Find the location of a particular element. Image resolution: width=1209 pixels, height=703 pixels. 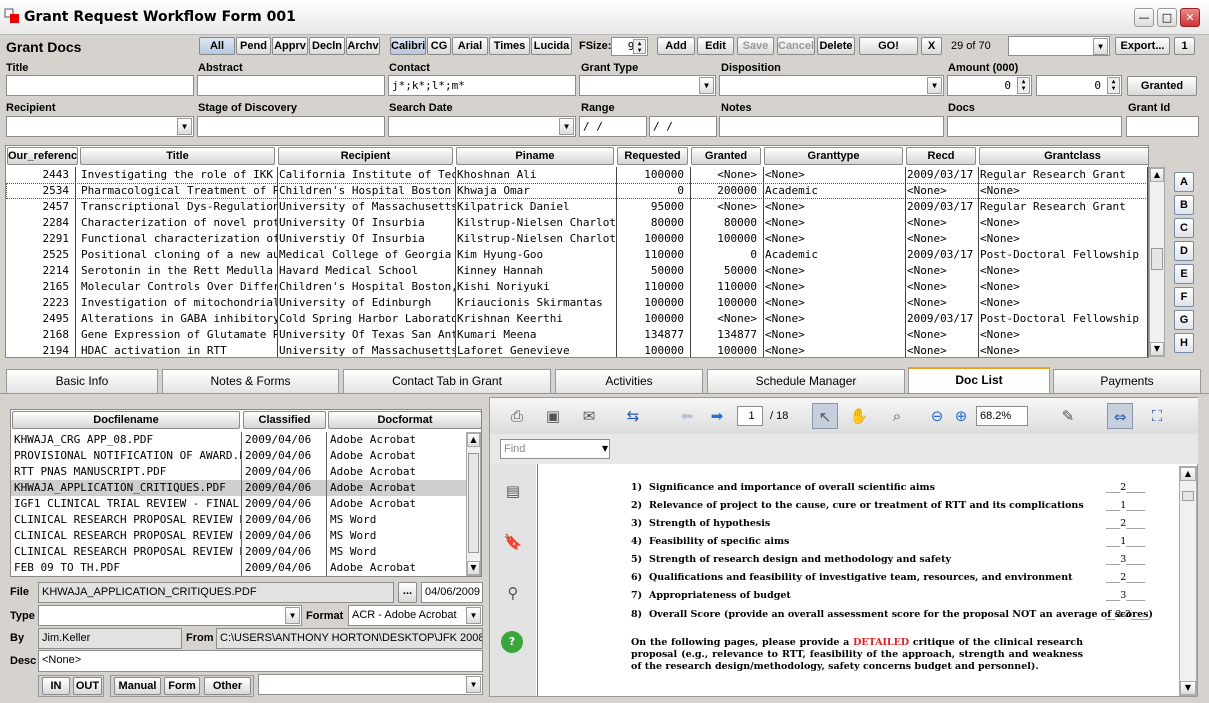

search-date-select: ▼ is located at coordinates (482, 126).